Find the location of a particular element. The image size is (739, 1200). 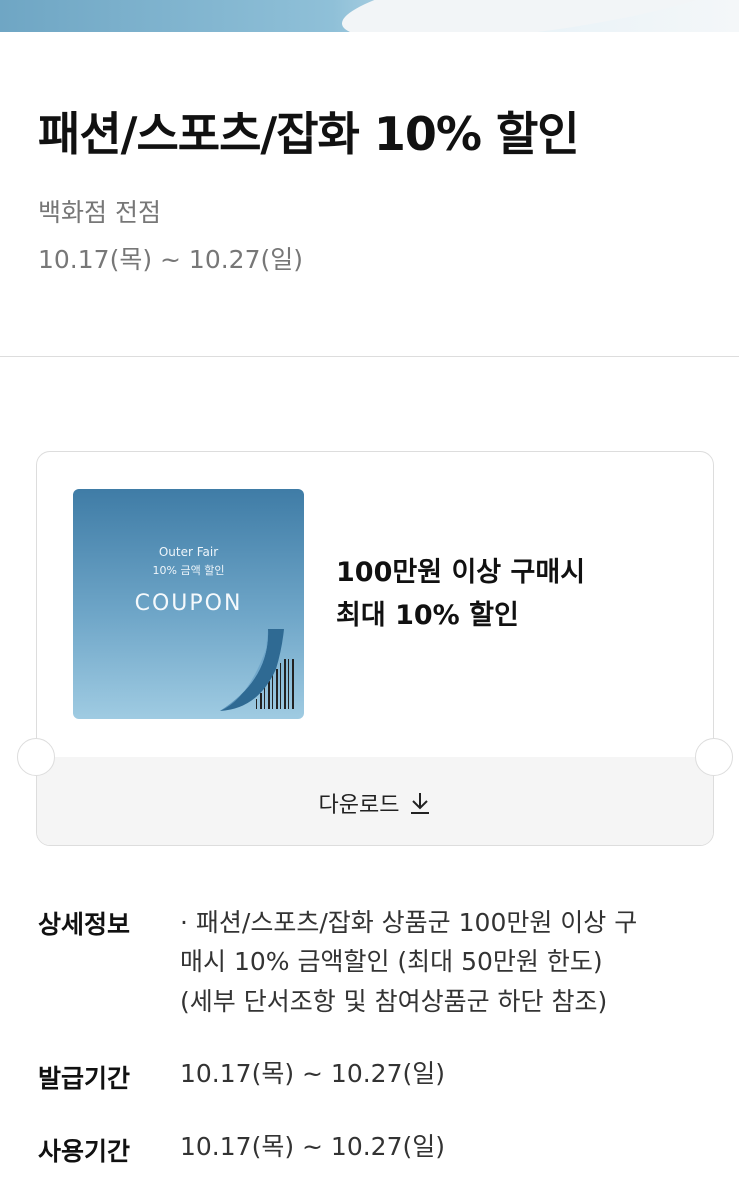

detail-info-label: 상세정보 is located at coordinates (84, 924).